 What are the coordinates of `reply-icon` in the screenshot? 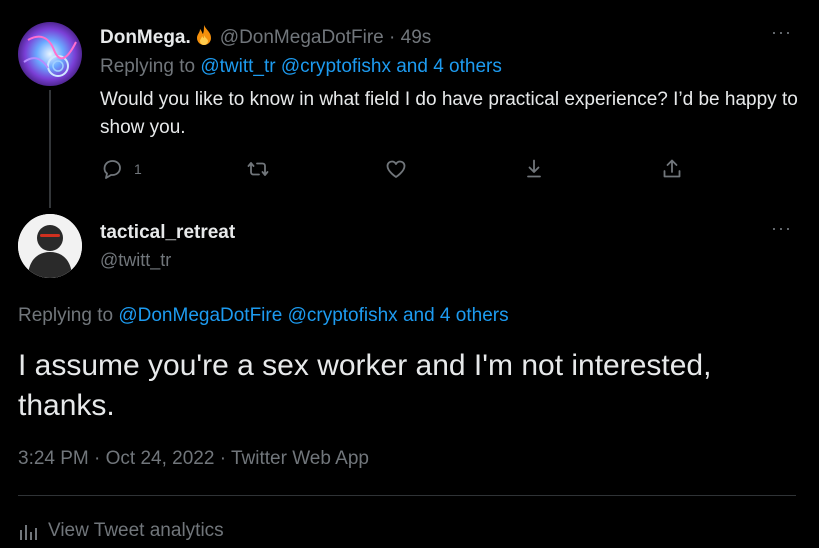 It's located at (112, 169).